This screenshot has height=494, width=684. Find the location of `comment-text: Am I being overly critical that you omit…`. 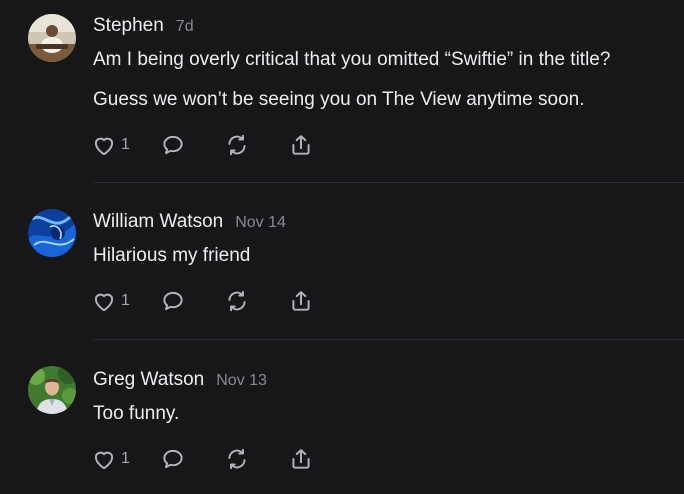

comment-text: Am I being overly critical that you omit… is located at coordinates (352, 59).